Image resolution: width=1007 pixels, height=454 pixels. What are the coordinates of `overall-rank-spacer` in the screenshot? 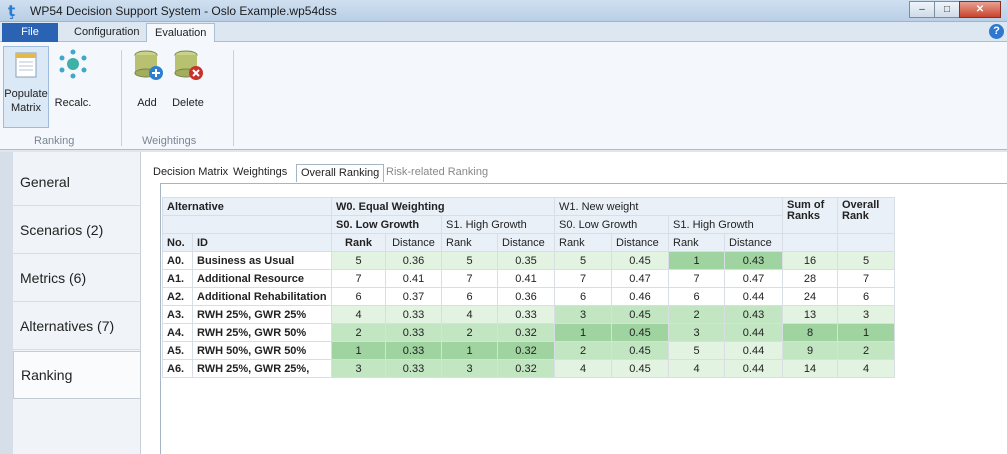 It's located at (866, 242).